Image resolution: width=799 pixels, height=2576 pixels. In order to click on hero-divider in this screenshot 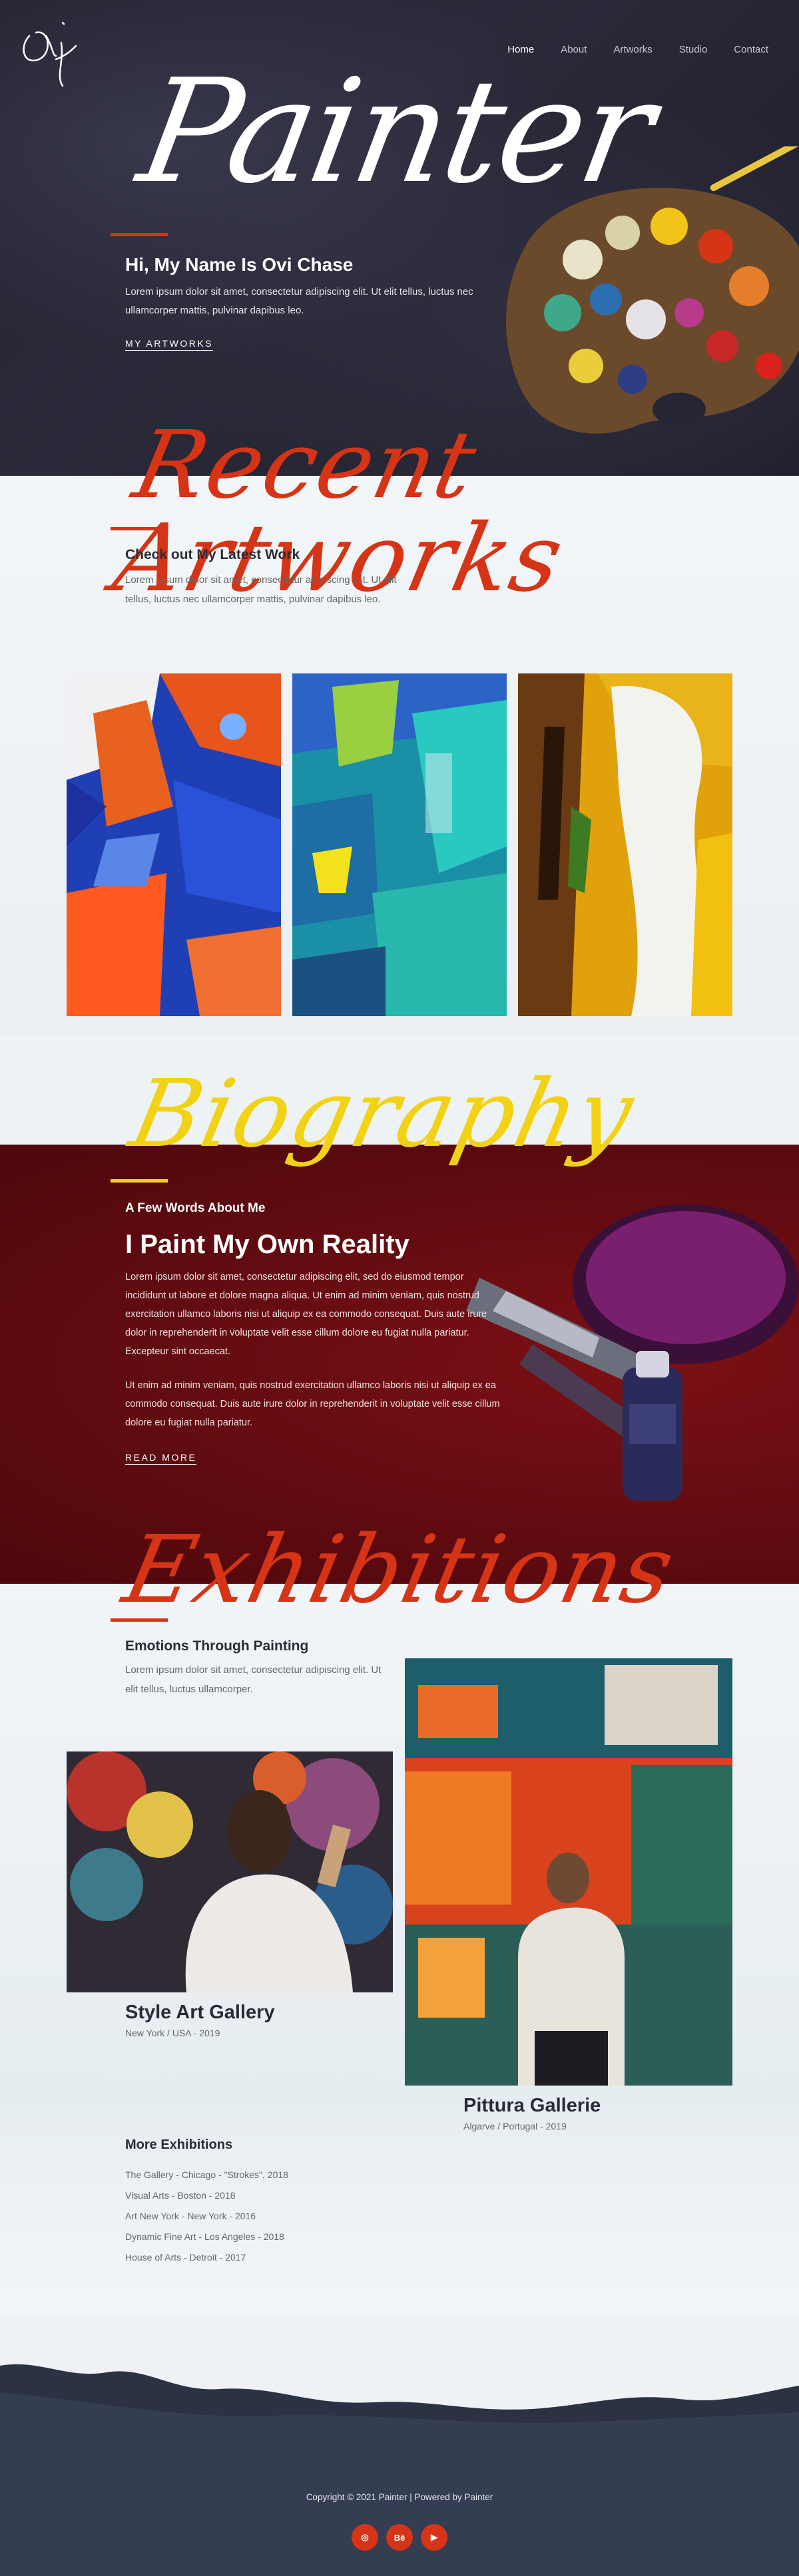, I will do `click(139, 234)`.